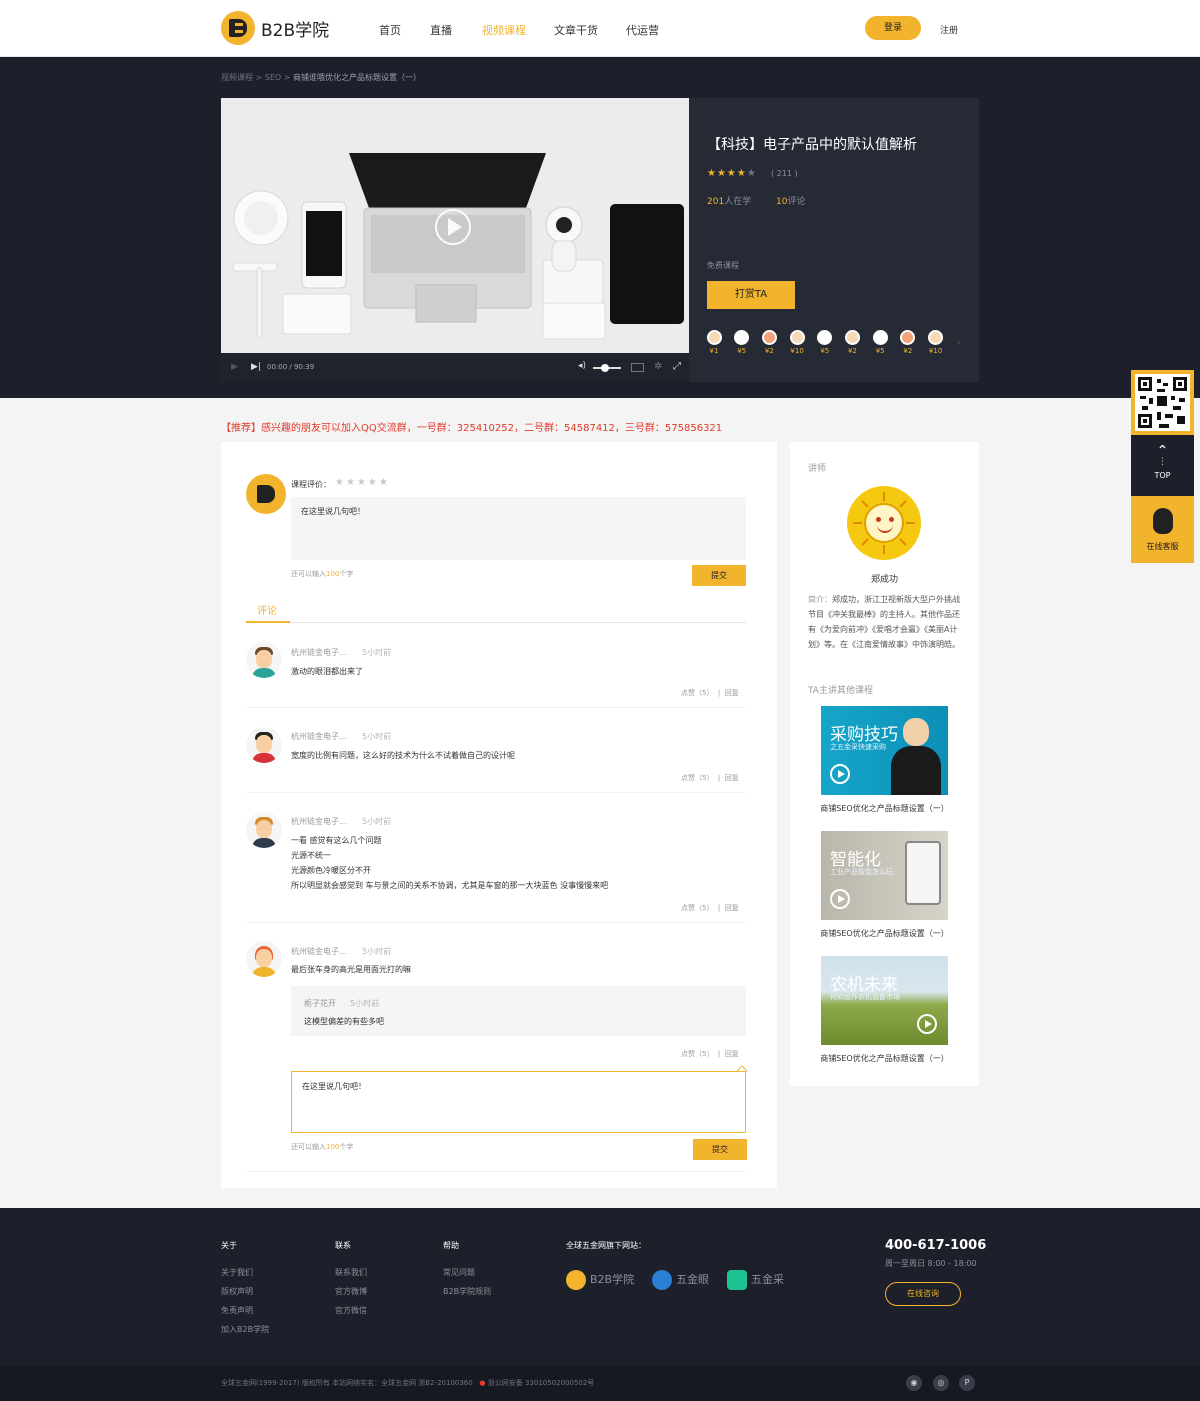  I want to click on logo-text: B2B学院, so click(295, 28).